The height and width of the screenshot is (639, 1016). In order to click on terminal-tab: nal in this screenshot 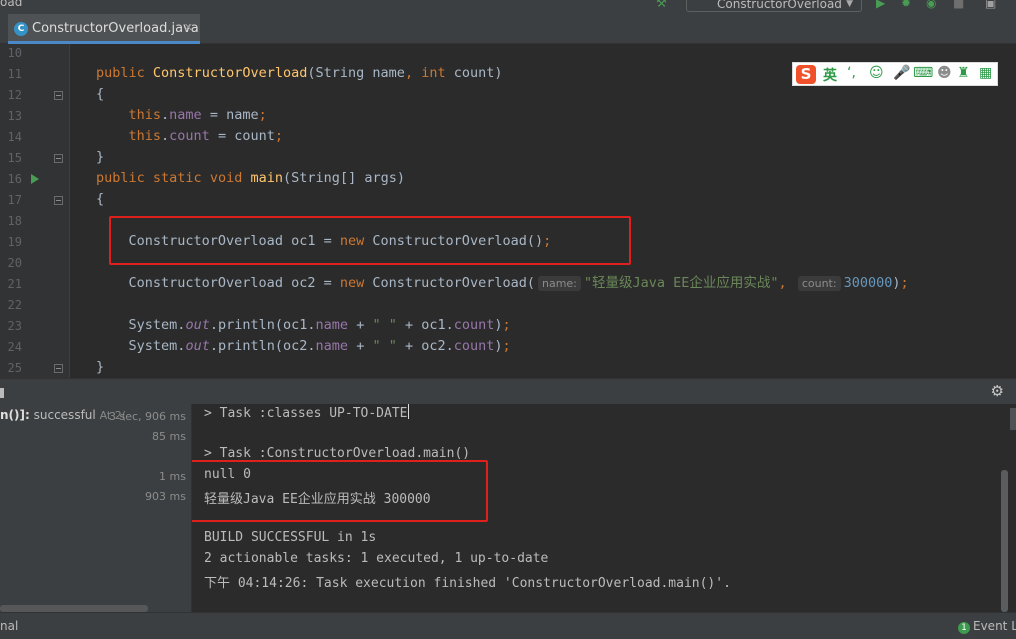, I will do `click(9, 626)`.